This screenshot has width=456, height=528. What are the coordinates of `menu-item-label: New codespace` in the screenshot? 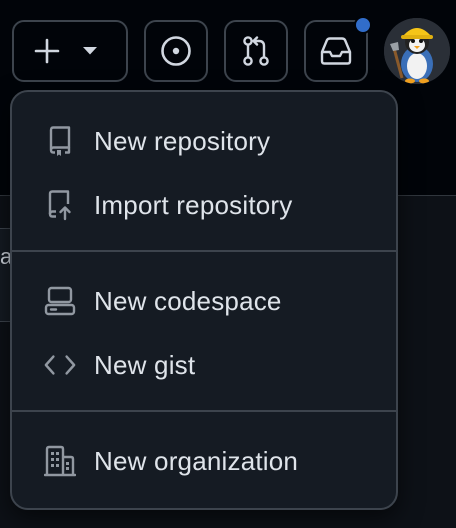 It's located at (188, 300).